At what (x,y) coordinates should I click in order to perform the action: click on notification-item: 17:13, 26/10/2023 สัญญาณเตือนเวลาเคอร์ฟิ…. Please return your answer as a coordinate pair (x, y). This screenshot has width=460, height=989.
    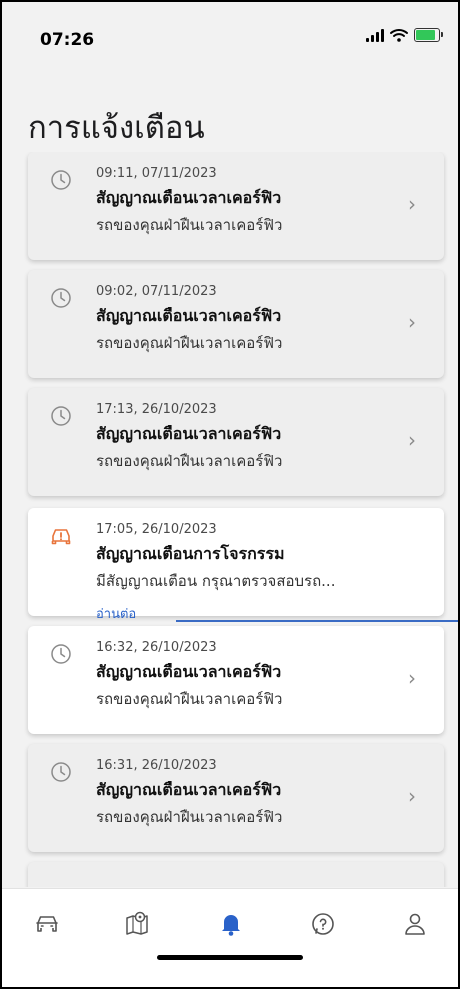
    Looking at the image, I should click on (236, 442).